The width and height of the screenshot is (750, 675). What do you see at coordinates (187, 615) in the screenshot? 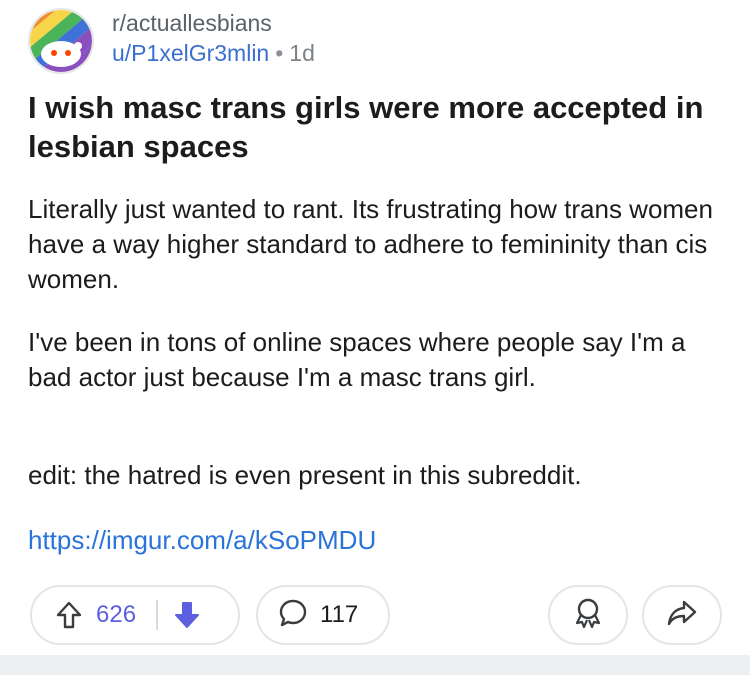
I see `downvote-arrow-icon` at bounding box center [187, 615].